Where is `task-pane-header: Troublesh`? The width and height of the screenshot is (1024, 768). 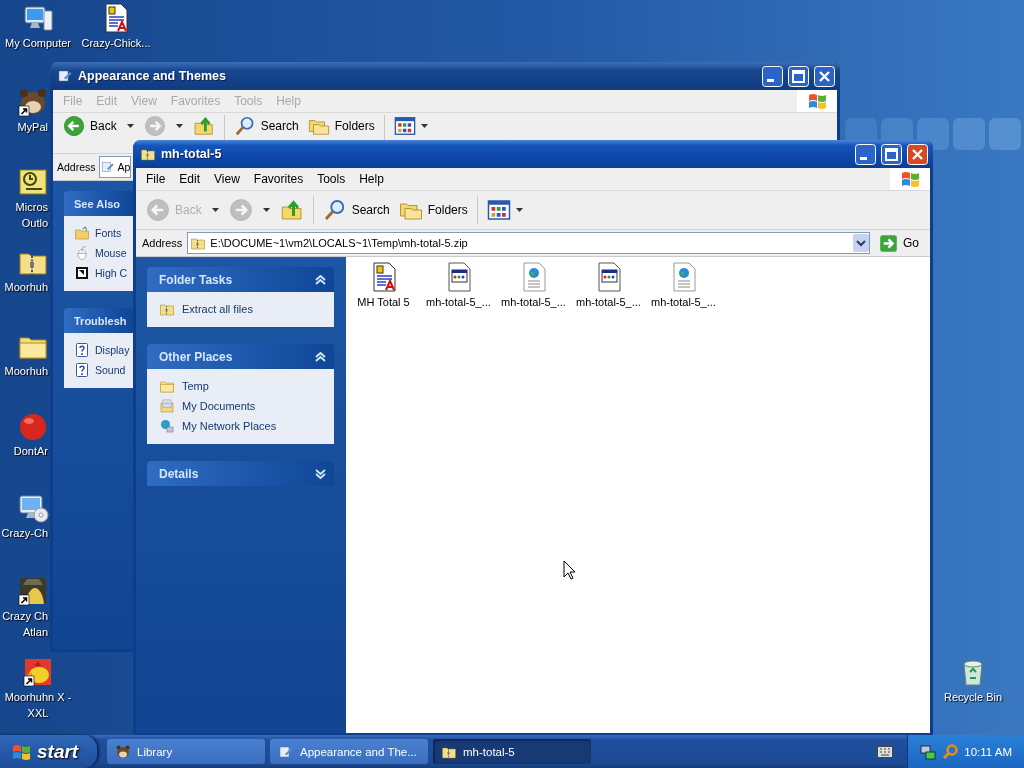
task-pane-header: Troublesh is located at coordinates (98, 320).